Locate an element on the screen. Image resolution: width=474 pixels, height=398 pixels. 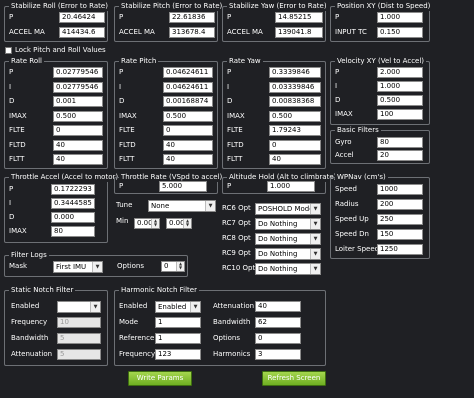
pos-xy-p-input: 1.000 is located at coordinates (400, 17).